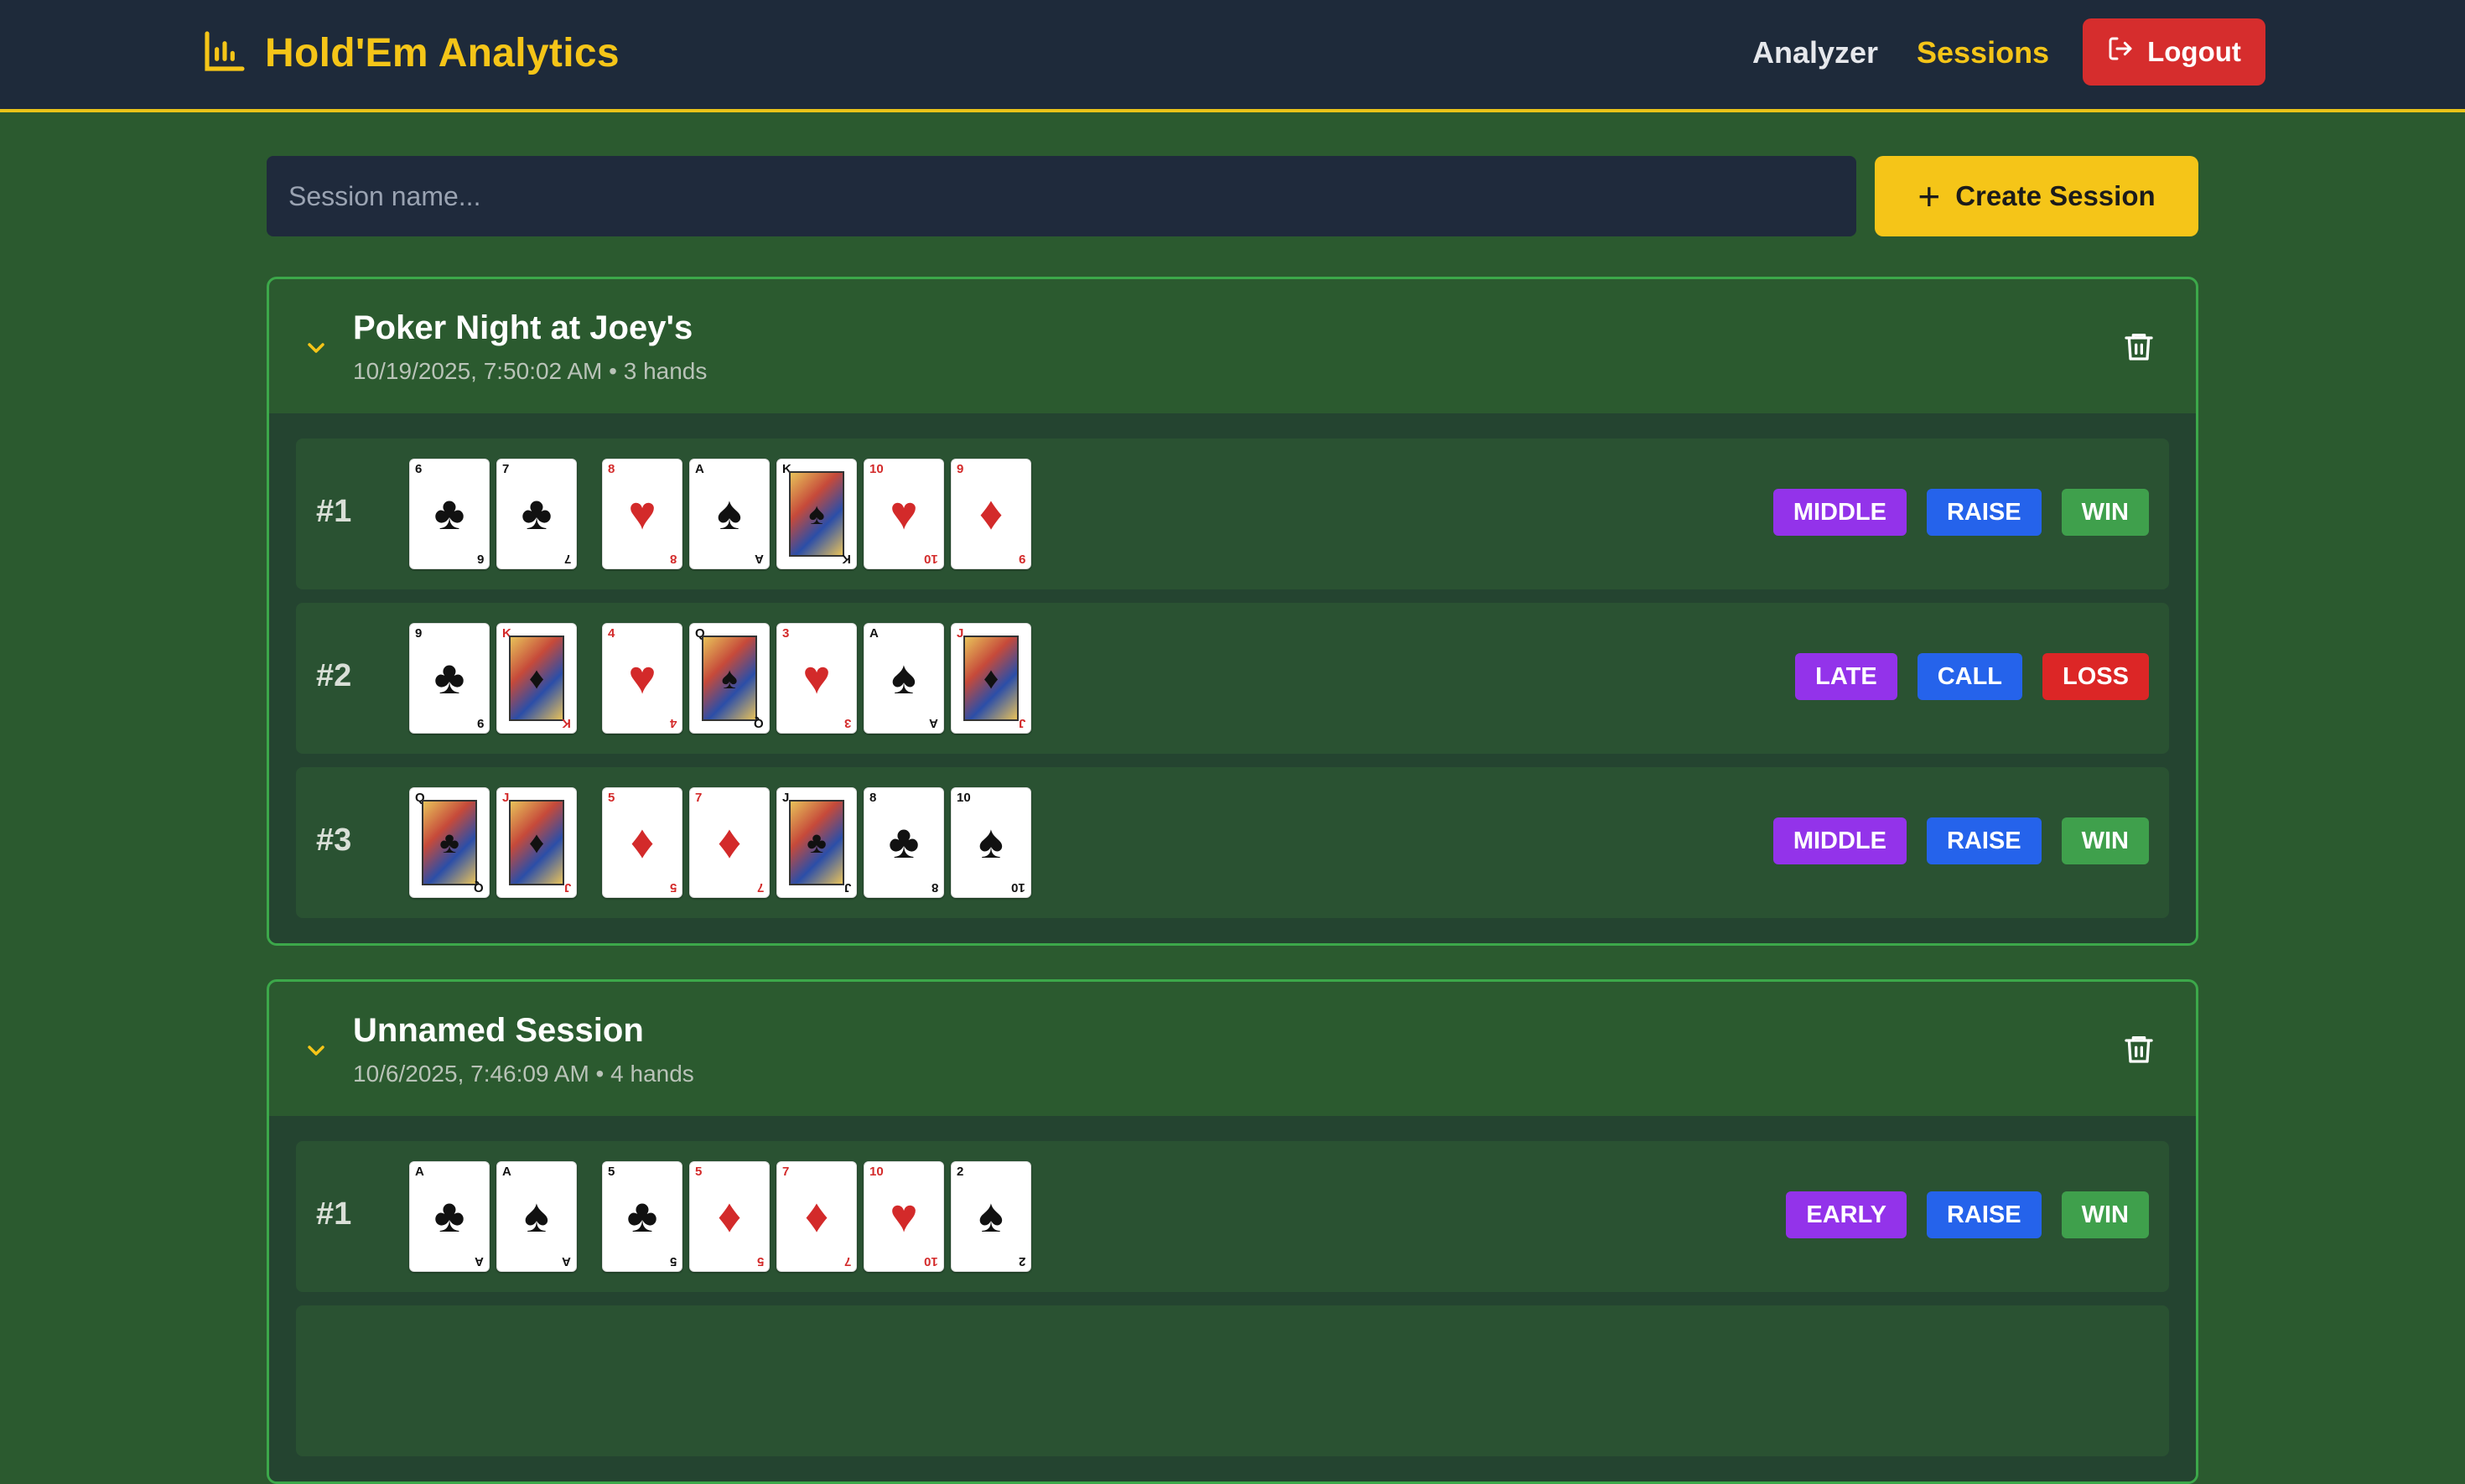 Image resolution: width=2465 pixels, height=1484 pixels. I want to click on create-session-button: + Create Session, so click(2036, 196).